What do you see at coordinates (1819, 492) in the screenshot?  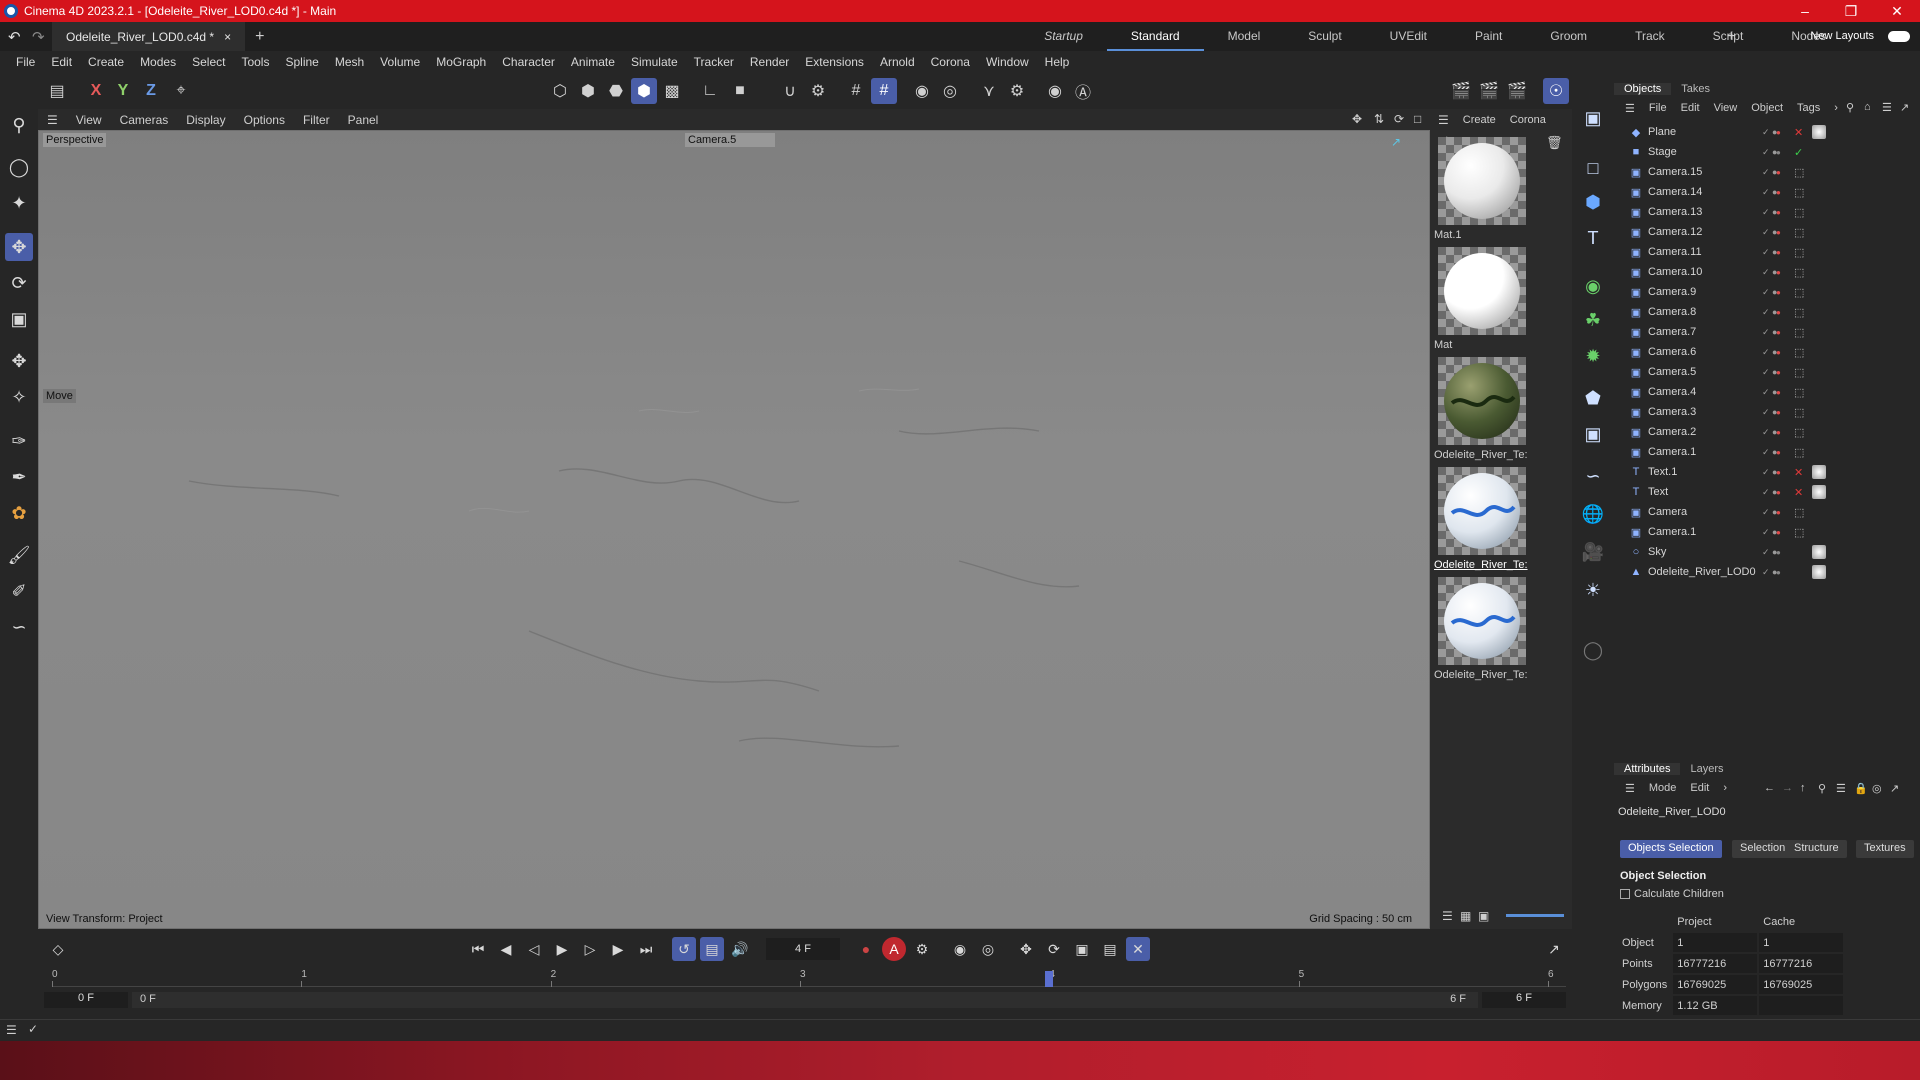 I see `material-tag-icon` at bounding box center [1819, 492].